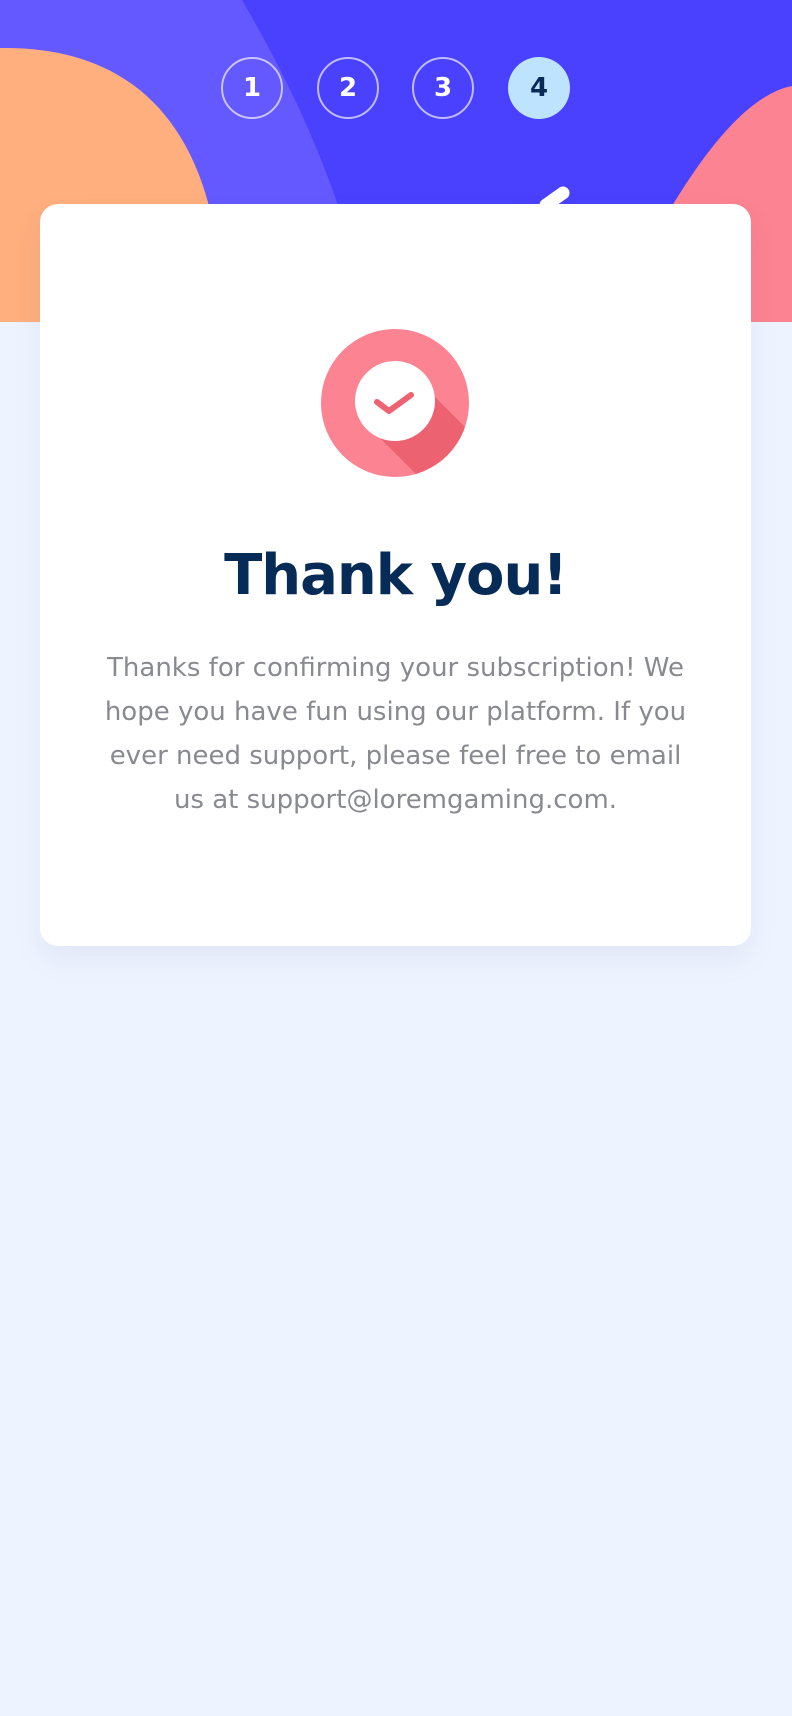  Describe the element at coordinates (252, 88) in the screenshot. I see `step-1: 1` at that location.